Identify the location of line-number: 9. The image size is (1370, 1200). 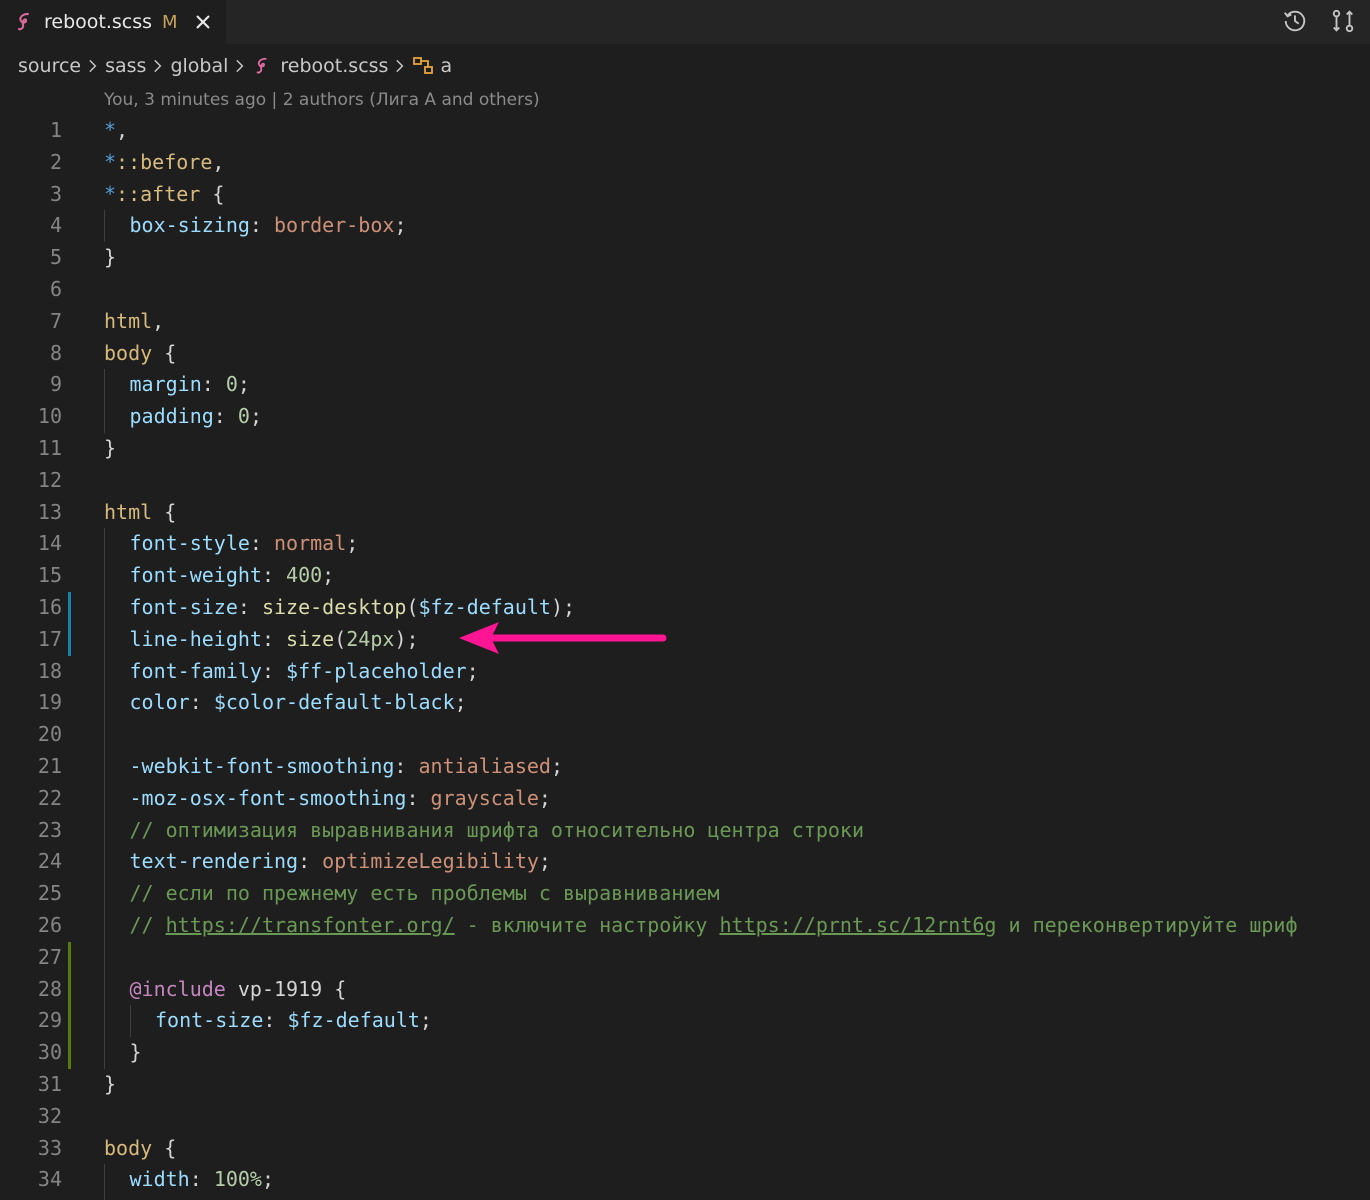
(55, 384).